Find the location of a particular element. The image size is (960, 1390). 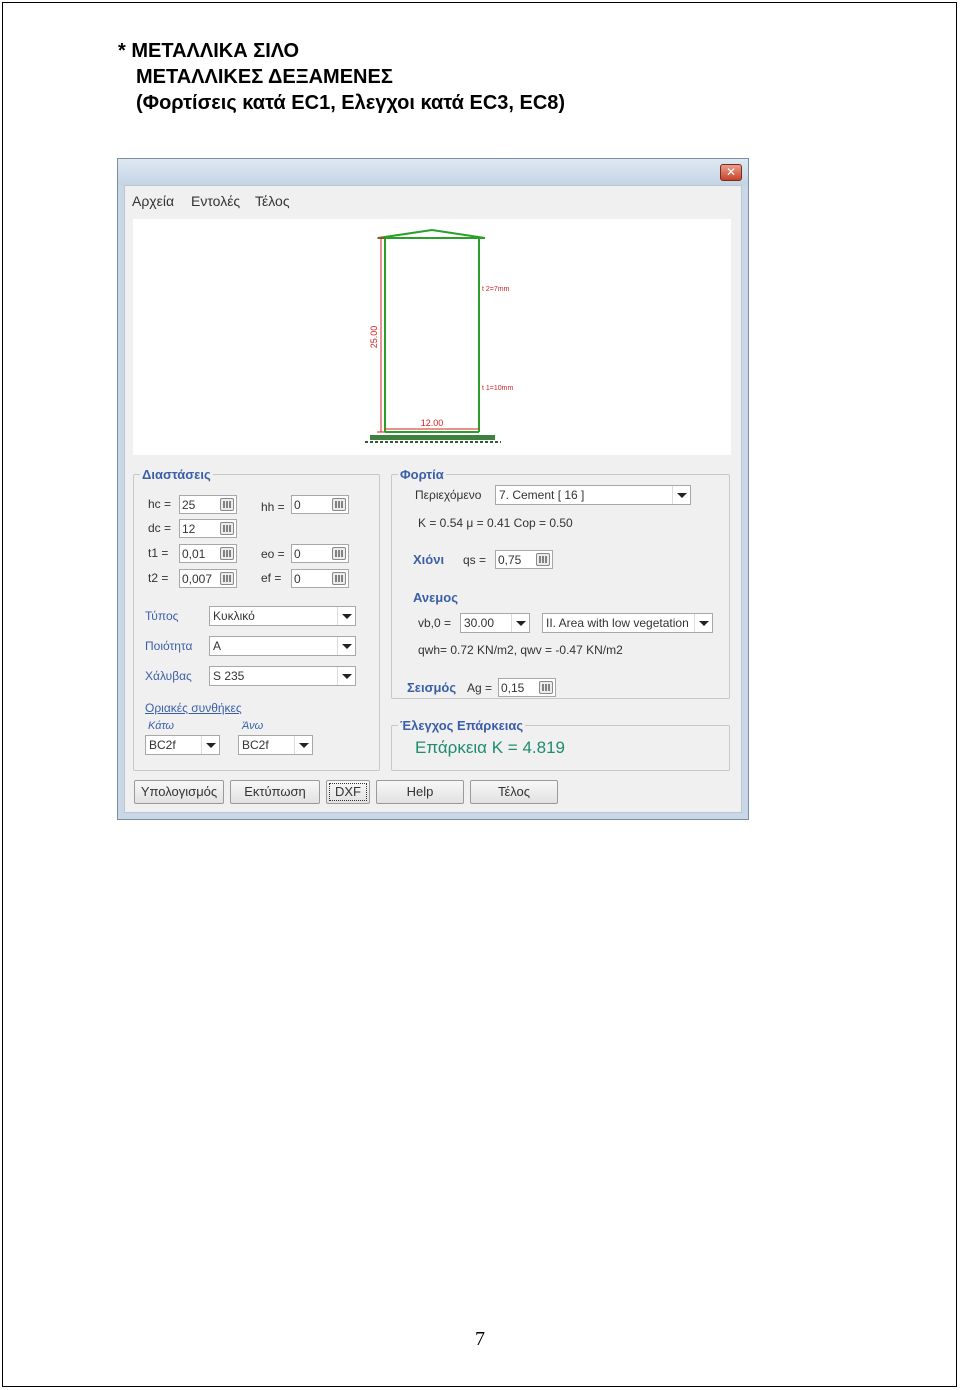

t1-label: t 1=10mm is located at coordinates (497, 388).